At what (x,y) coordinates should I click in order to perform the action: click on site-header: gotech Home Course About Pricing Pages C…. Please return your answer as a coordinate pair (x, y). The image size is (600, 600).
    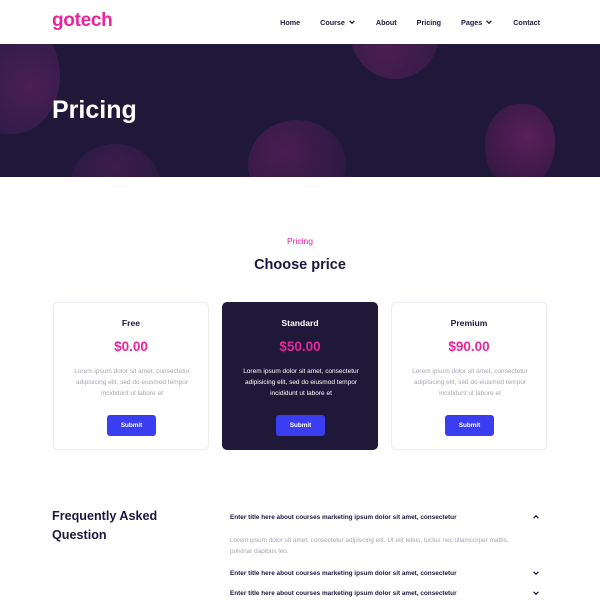
    Looking at the image, I should click on (300, 22).